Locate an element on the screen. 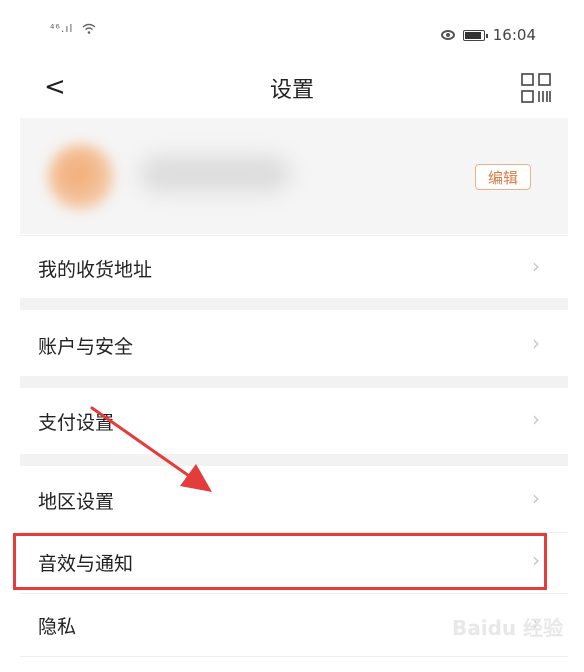 This screenshot has width=584, height=672. eye-icon is located at coordinates (447, 35).